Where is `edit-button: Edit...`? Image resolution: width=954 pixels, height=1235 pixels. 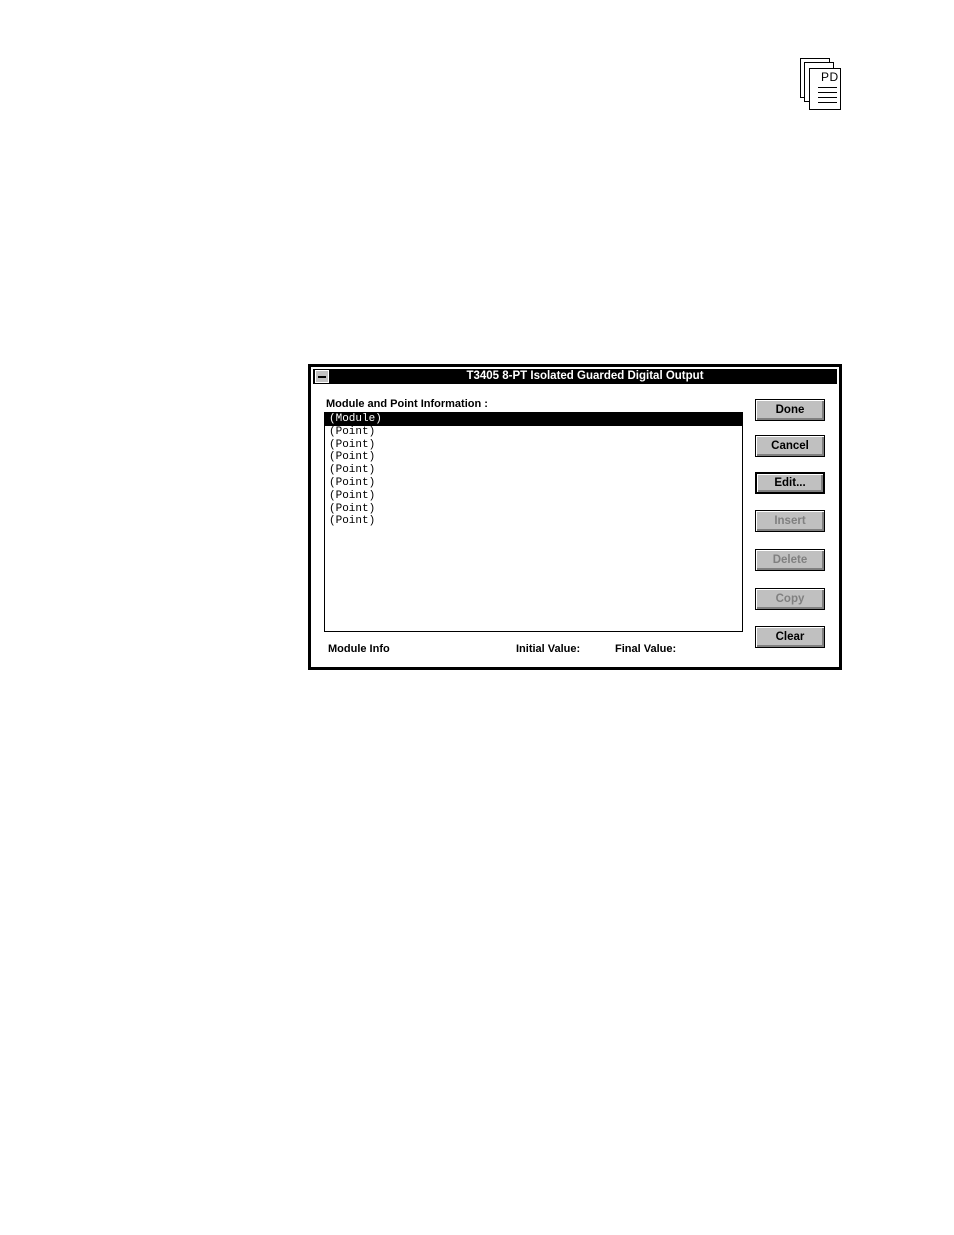
edit-button: Edit... is located at coordinates (790, 483).